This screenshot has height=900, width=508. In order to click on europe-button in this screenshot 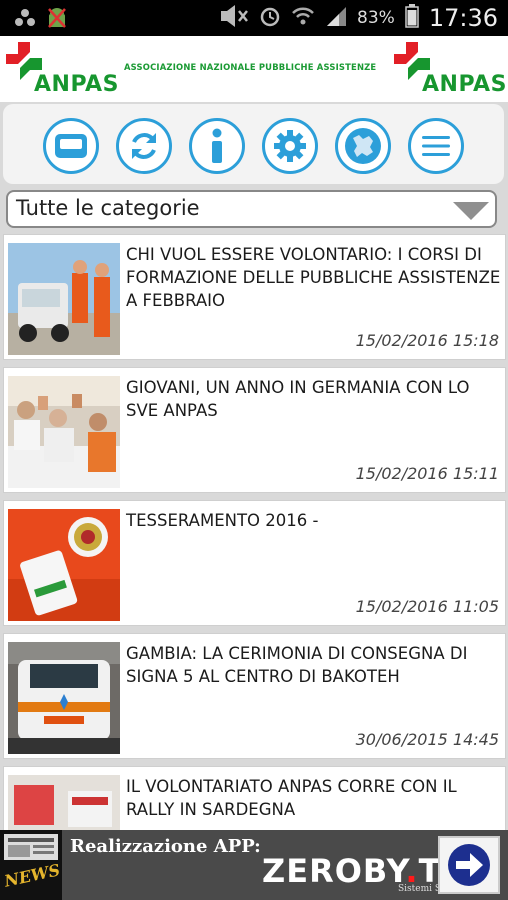, I will do `click(363, 146)`.